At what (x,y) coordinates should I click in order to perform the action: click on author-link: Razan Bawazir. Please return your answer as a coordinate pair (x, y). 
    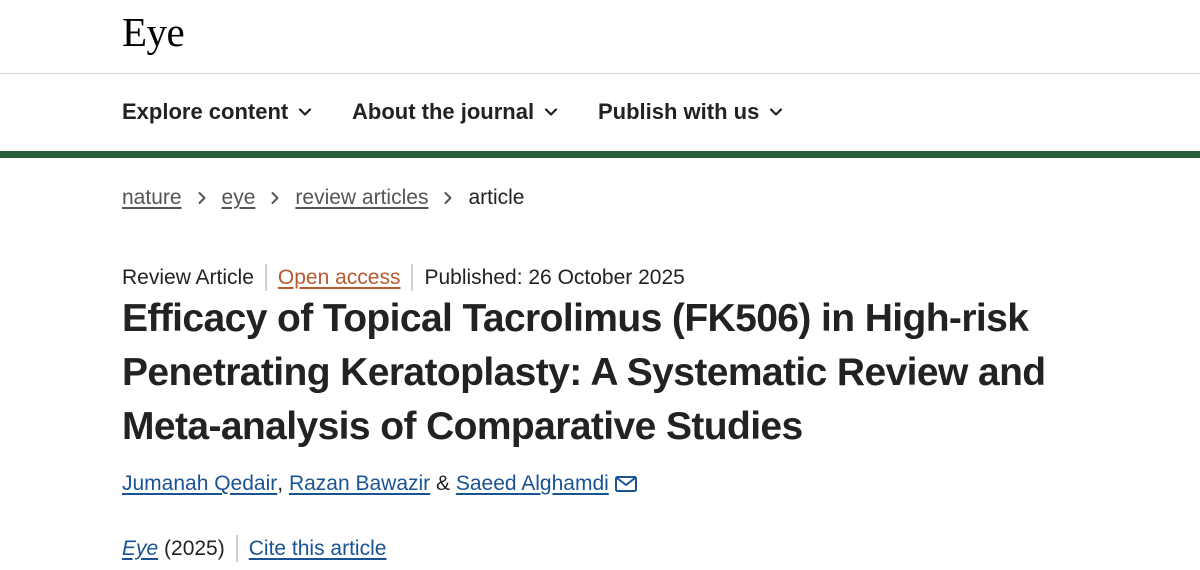
    Looking at the image, I should click on (359, 484).